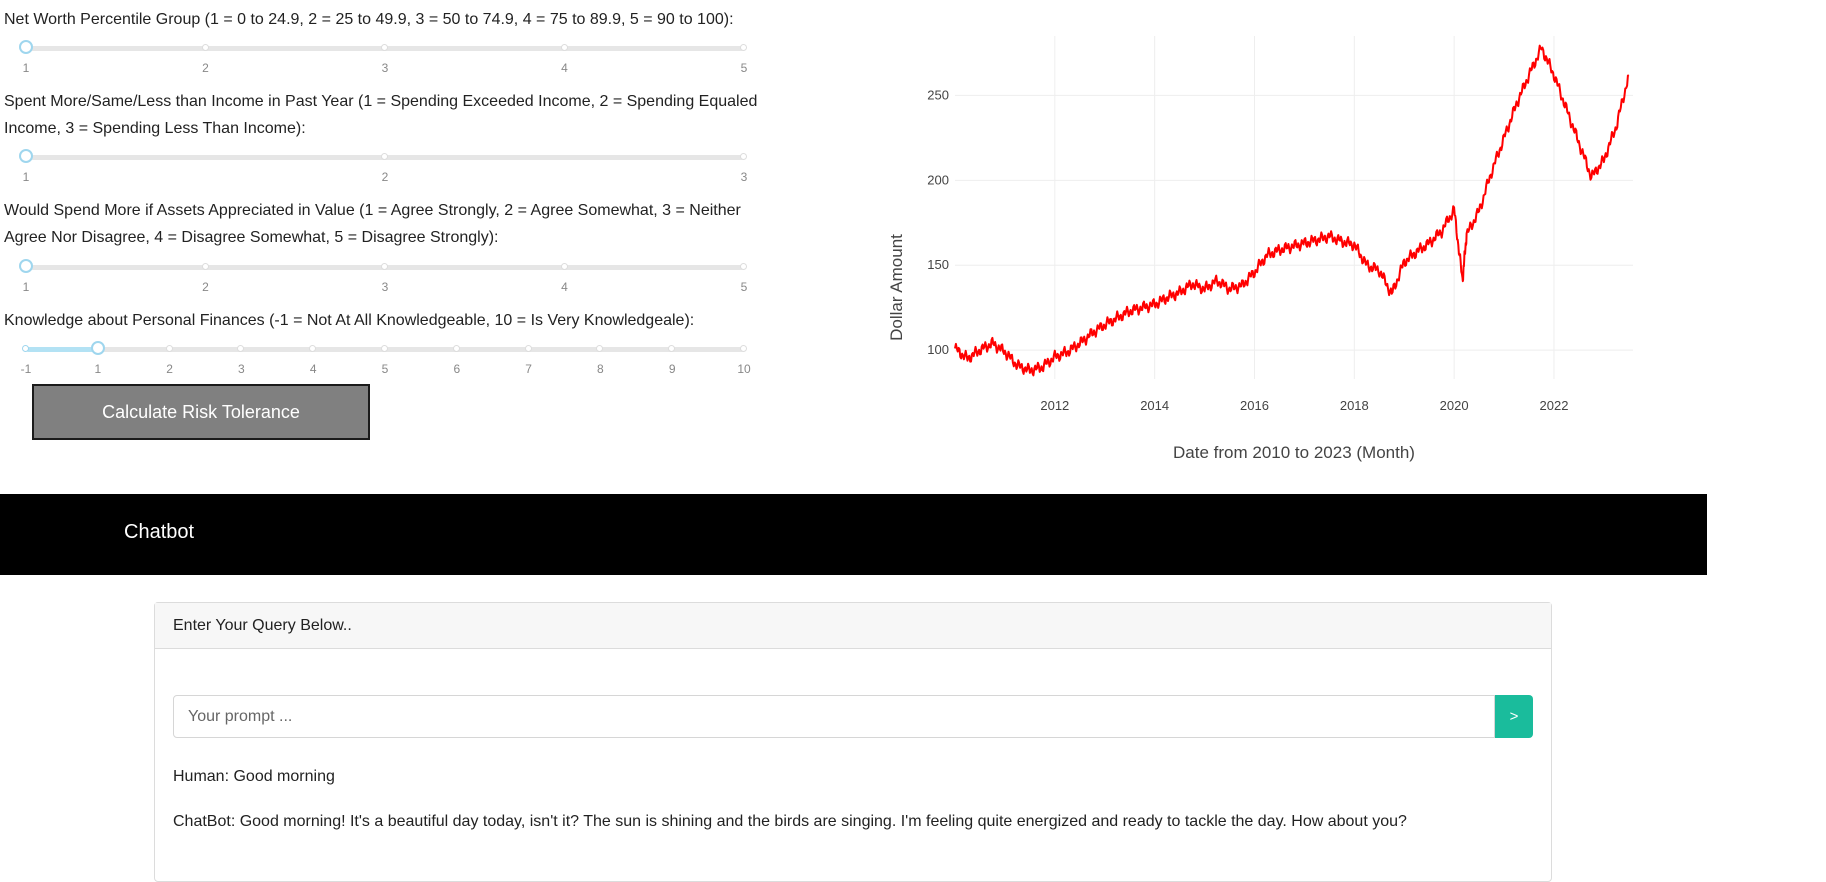  Describe the element at coordinates (528, 369) in the screenshot. I see `slider-tick-label: 7` at that location.